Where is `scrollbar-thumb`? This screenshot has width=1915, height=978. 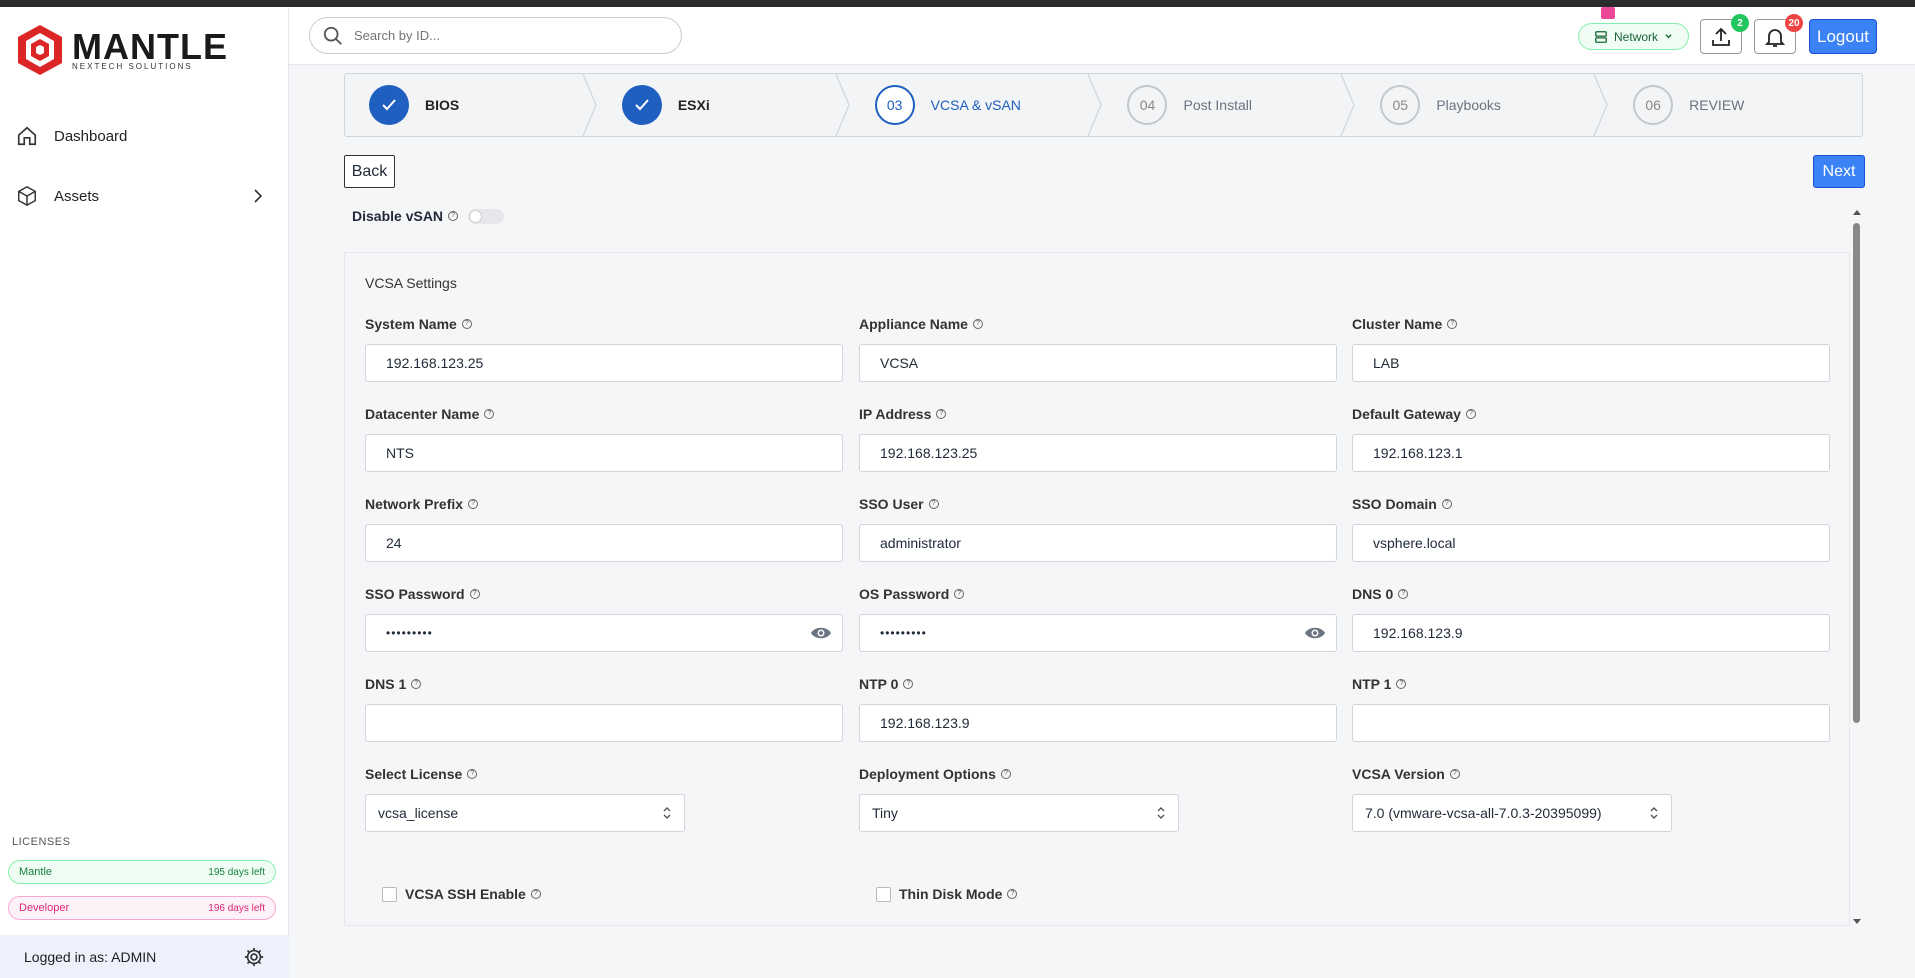
scrollbar-thumb is located at coordinates (1856, 473).